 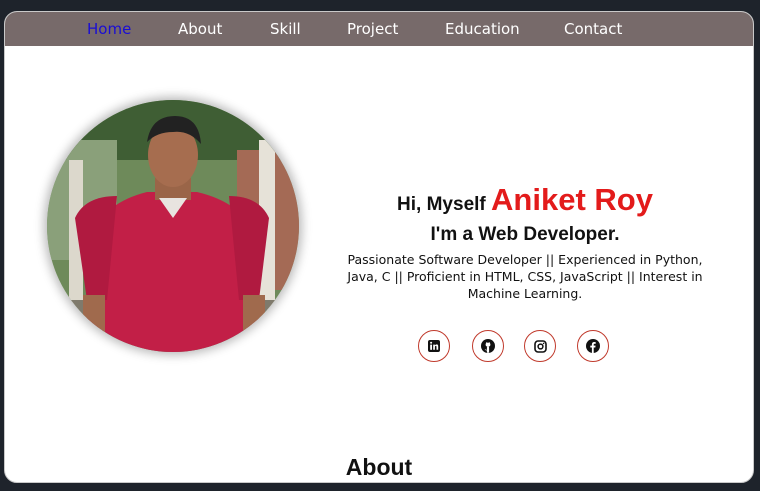 I want to click on instagram-button, so click(x=540, y=346).